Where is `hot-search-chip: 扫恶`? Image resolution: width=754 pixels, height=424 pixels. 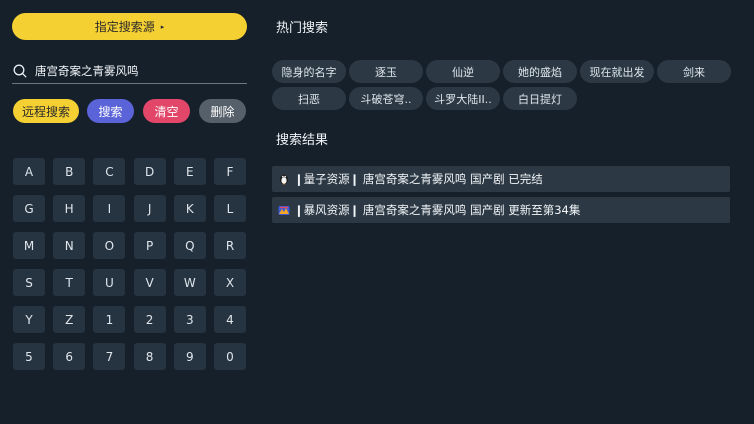 hot-search-chip: 扫恶 is located at coordinates (309, 98).